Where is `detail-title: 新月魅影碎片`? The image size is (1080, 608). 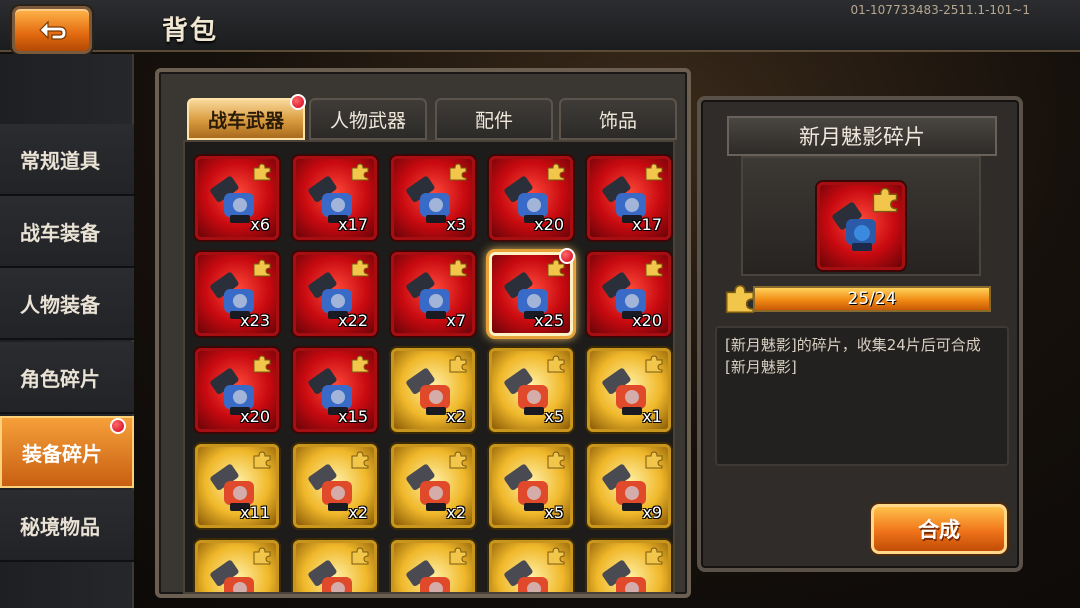
detail-title: 新月魅影碎片 is located at coordinates (862, 136).